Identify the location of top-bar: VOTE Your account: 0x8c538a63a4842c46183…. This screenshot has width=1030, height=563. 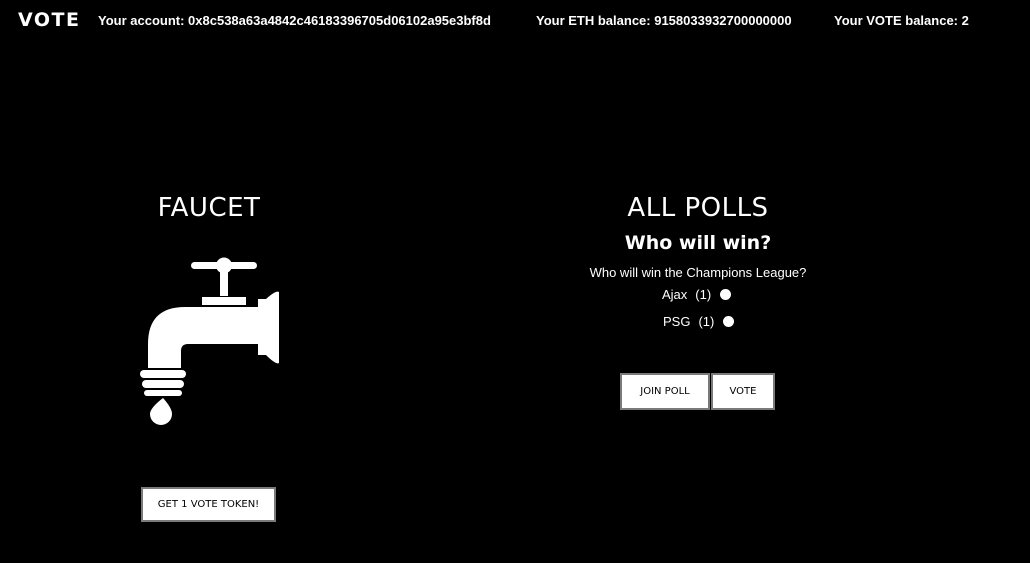
(515, 20).